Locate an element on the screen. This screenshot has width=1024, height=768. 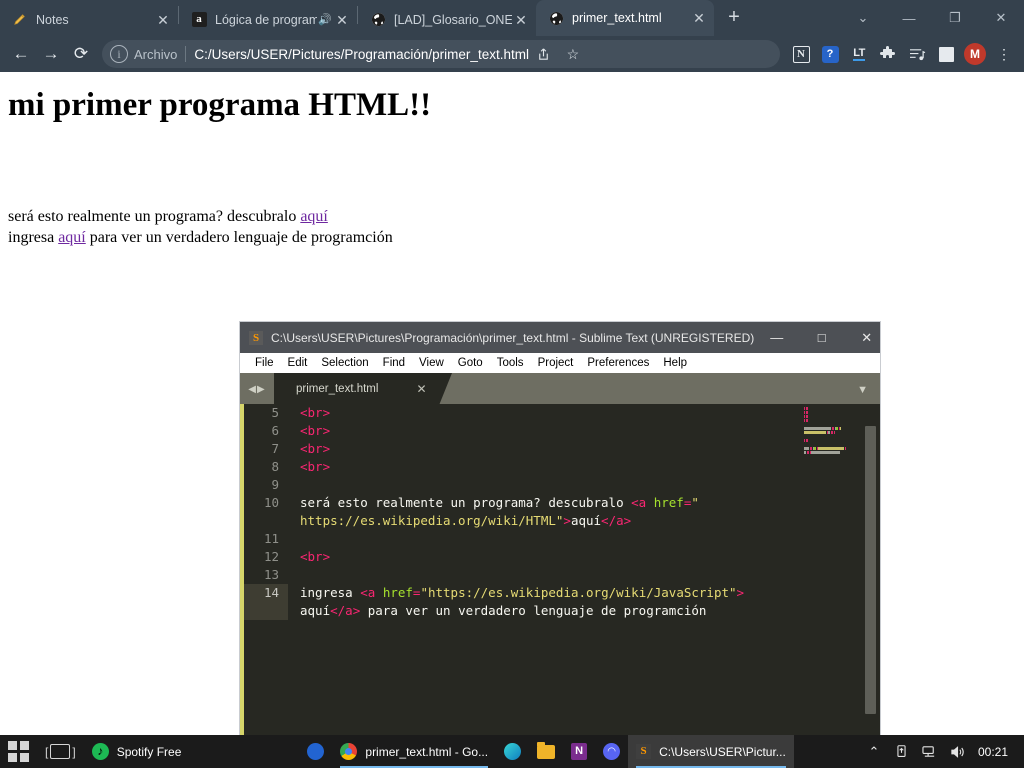
line-number: 9 is located at coordinates (275, 484).